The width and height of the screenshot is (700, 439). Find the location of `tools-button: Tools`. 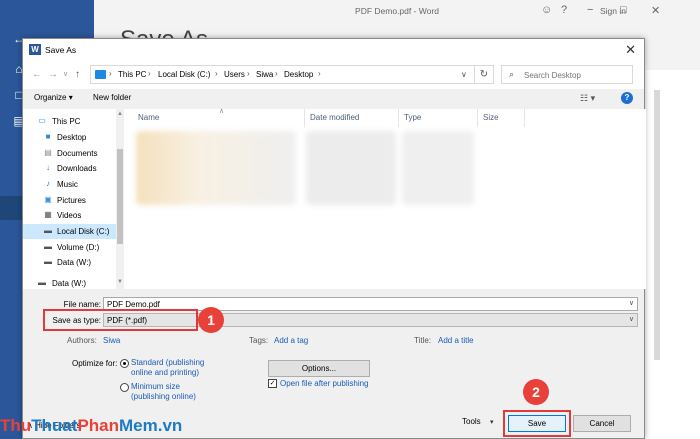

tools-button: Tools is located at coordinates (471, 421).